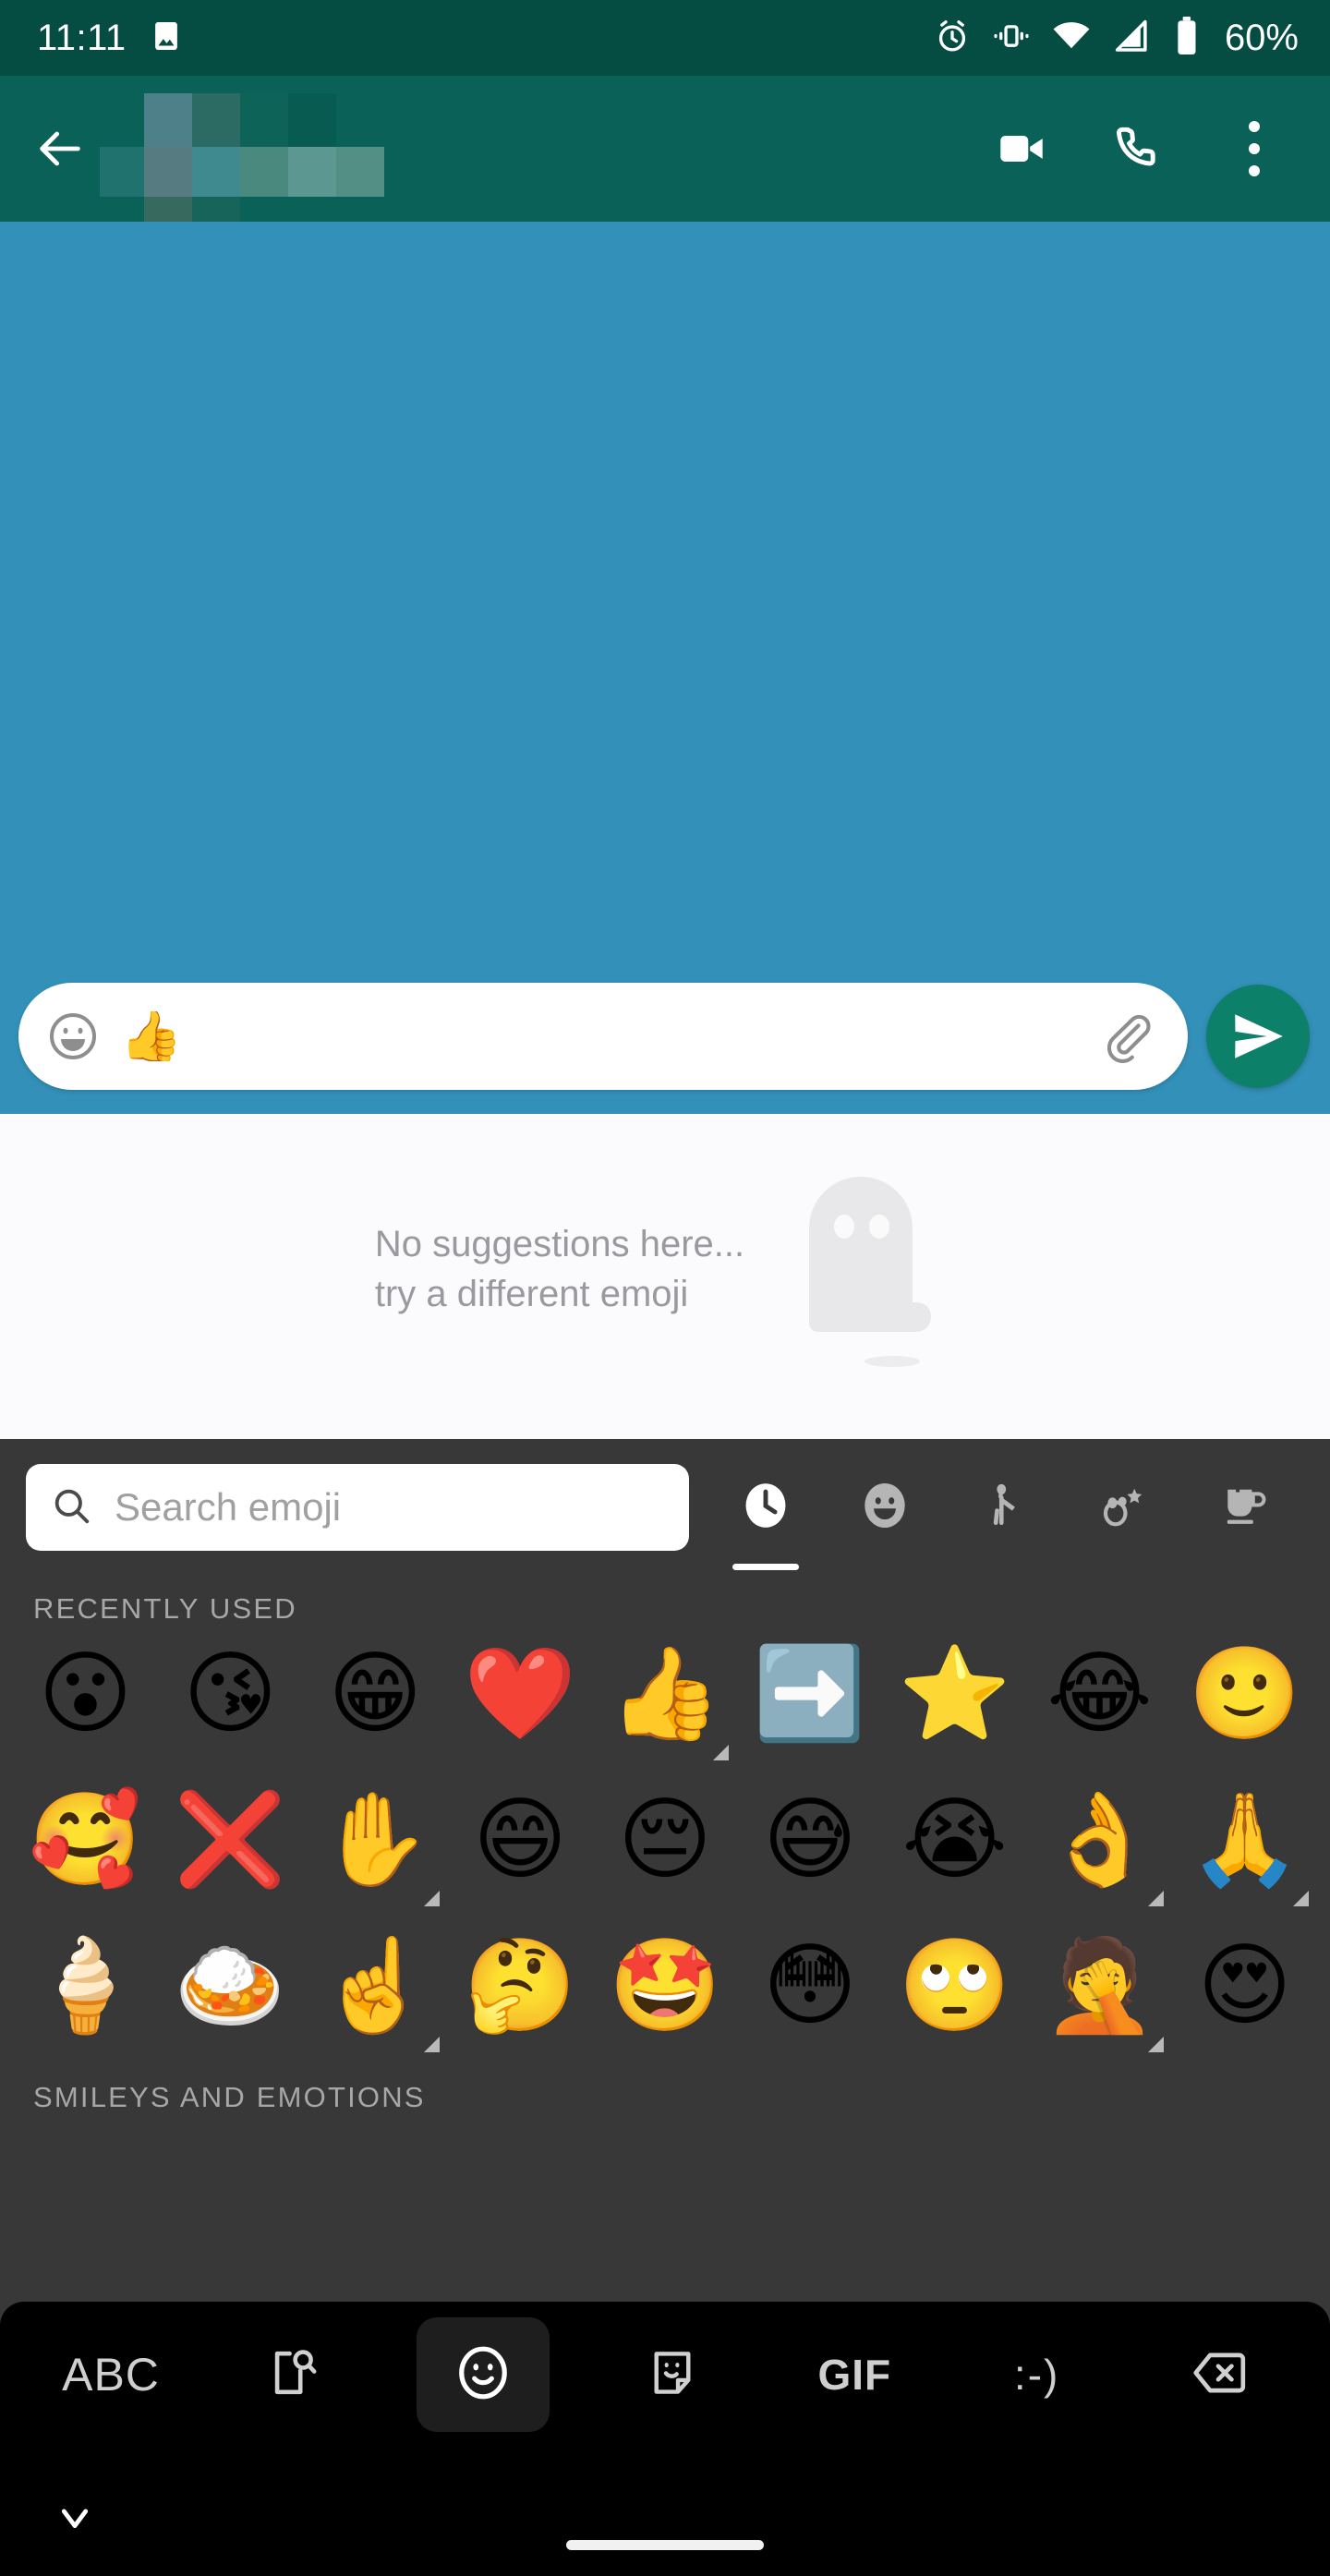  I want to click on emoji-glyph: 😔, so click(665, 1840).